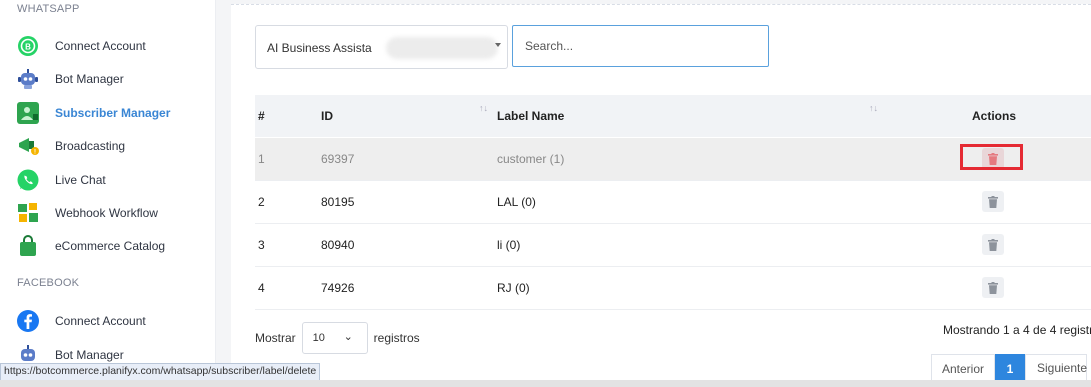  I want to click on page-length-value: 10, so click(318, 338).